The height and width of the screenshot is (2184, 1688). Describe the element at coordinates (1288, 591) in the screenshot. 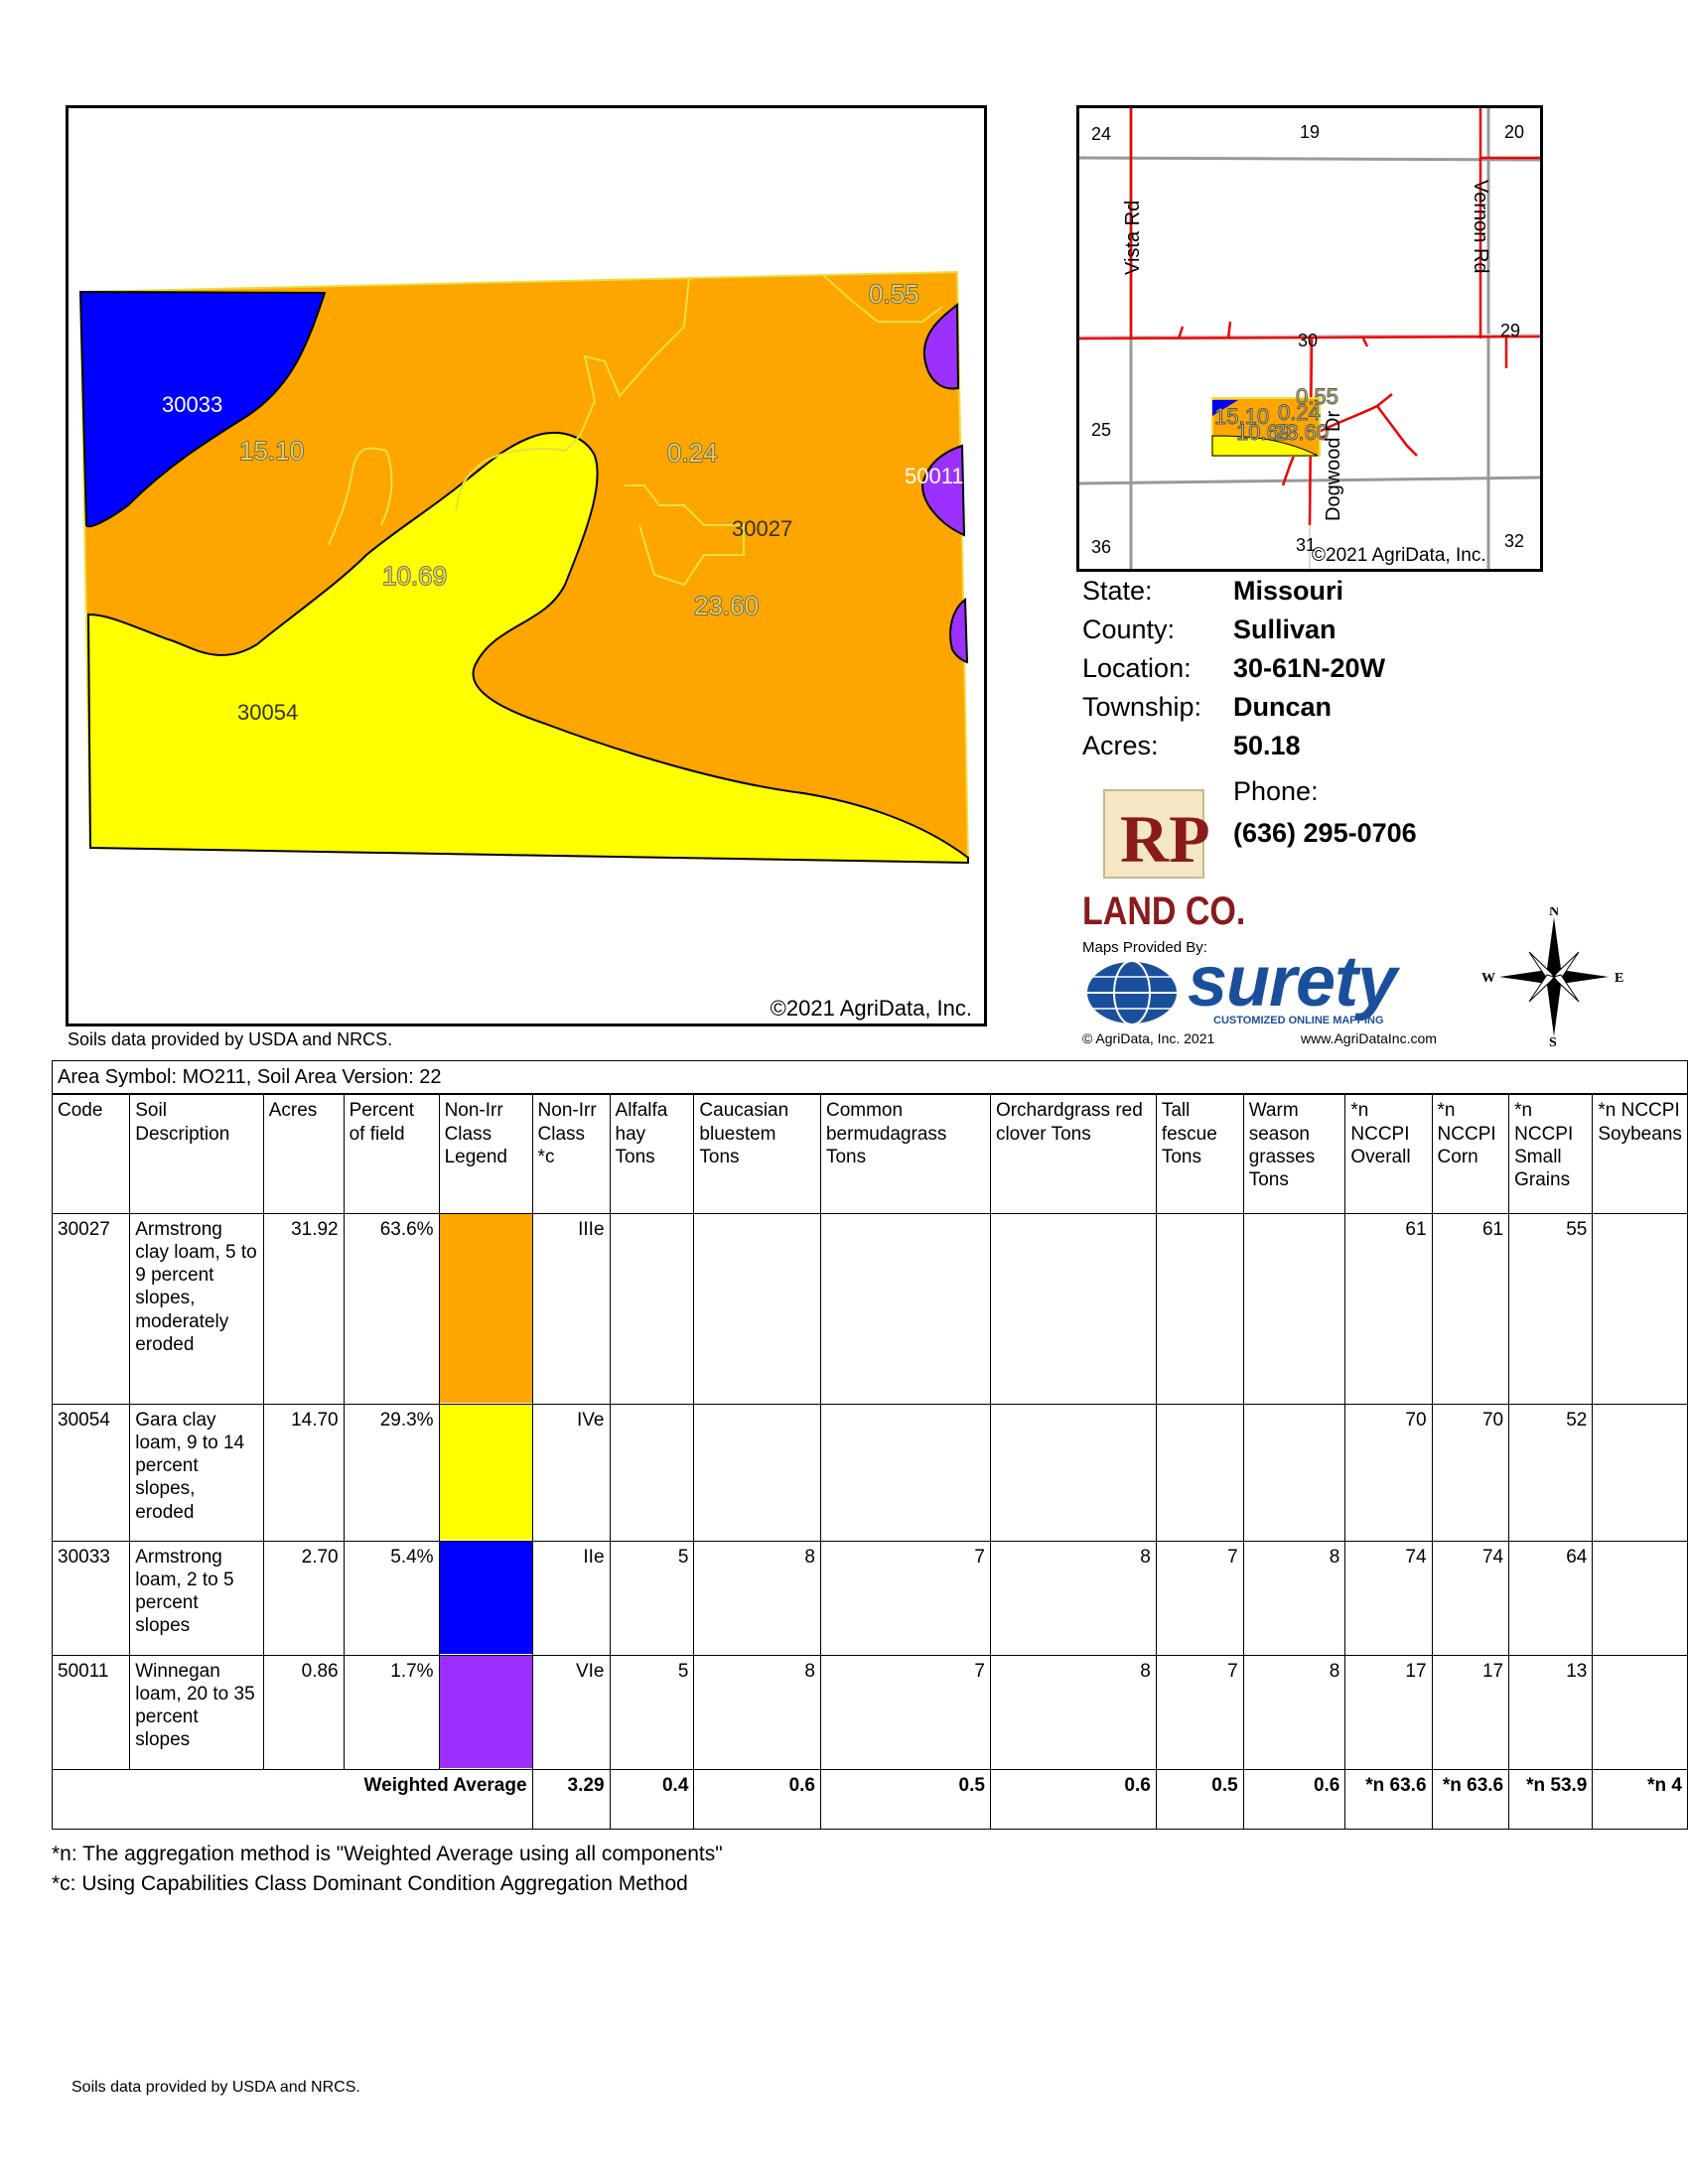

I see `state-value: Missouri` at that location.